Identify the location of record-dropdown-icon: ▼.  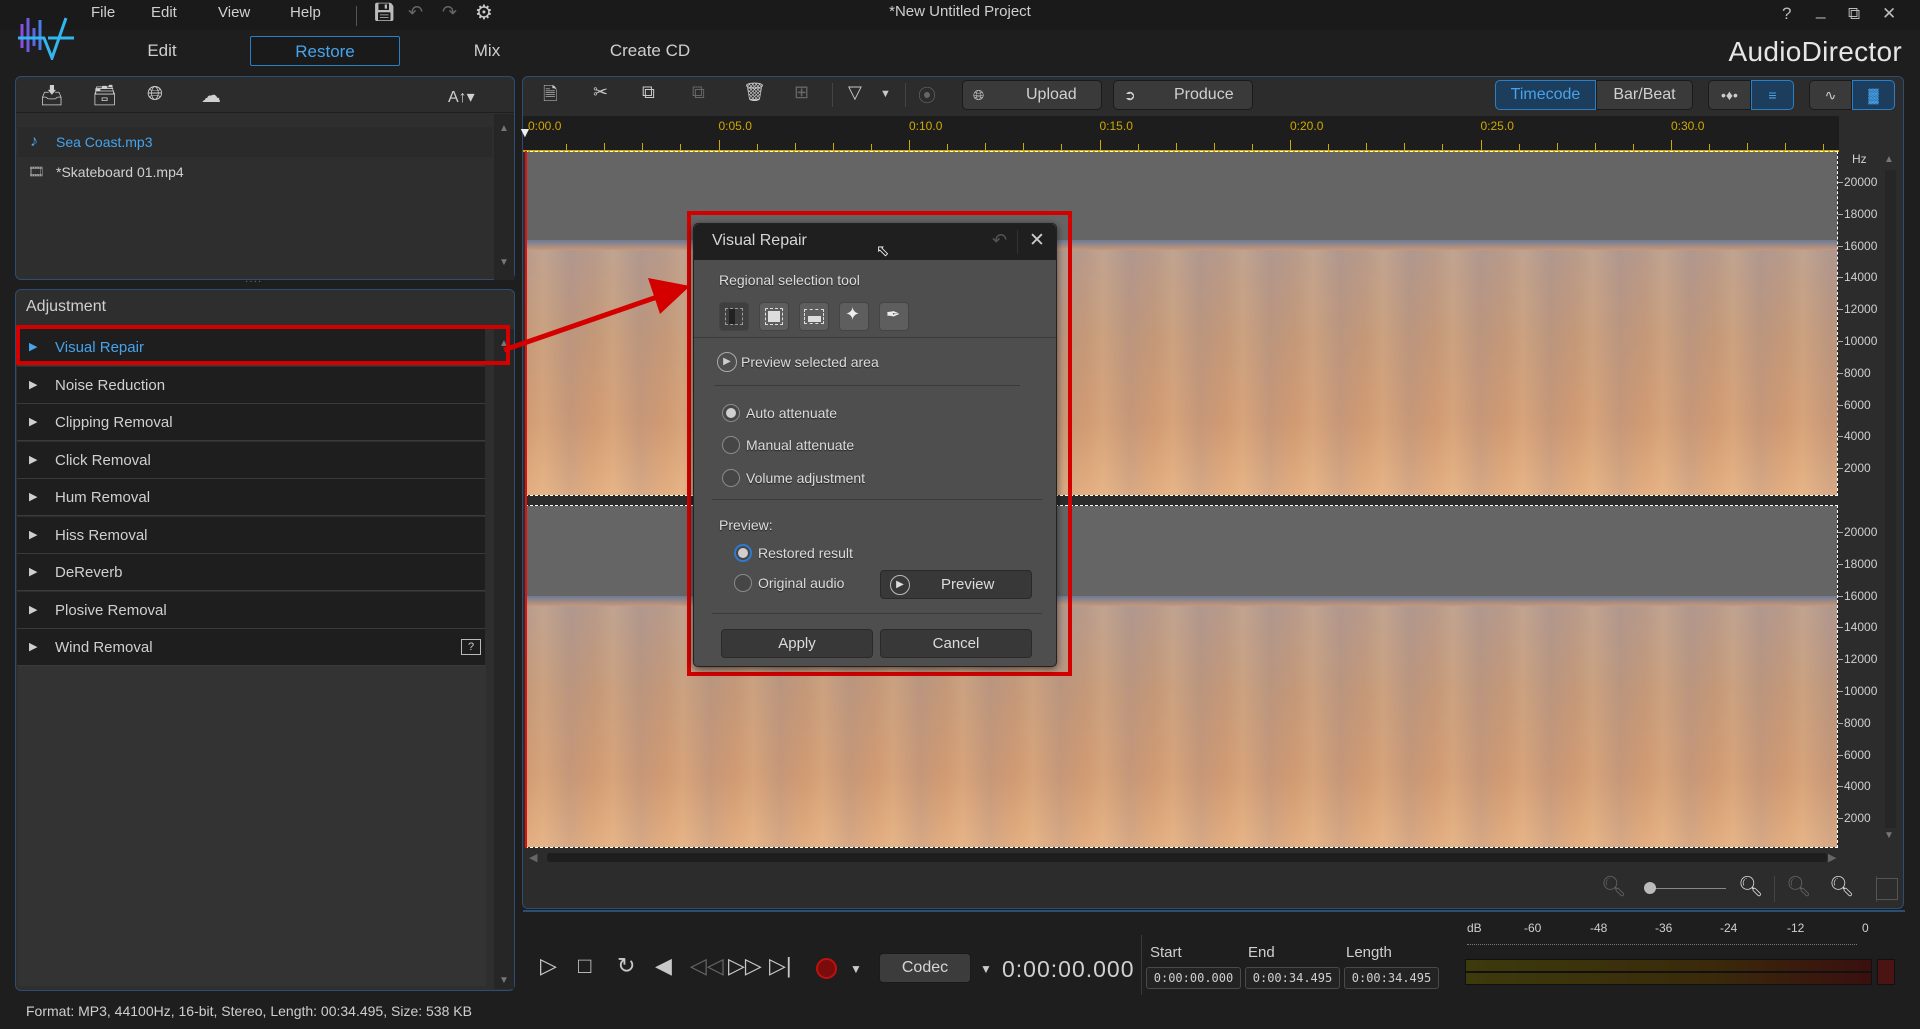
(856, 969).